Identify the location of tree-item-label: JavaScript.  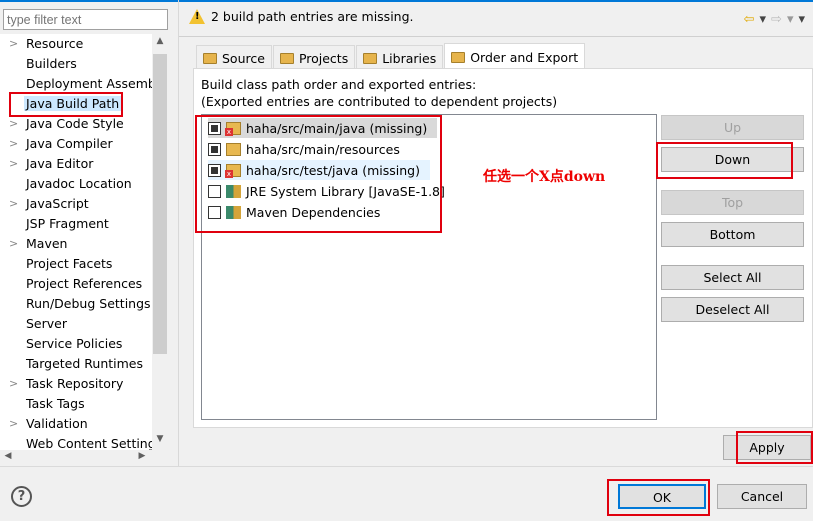
(57, 203).